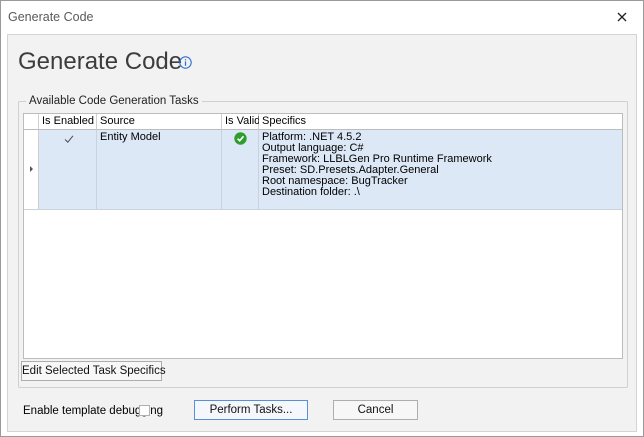 This screenshot has height=437, width=644. I want to click on cell-is-enabled, so click(68, 170).